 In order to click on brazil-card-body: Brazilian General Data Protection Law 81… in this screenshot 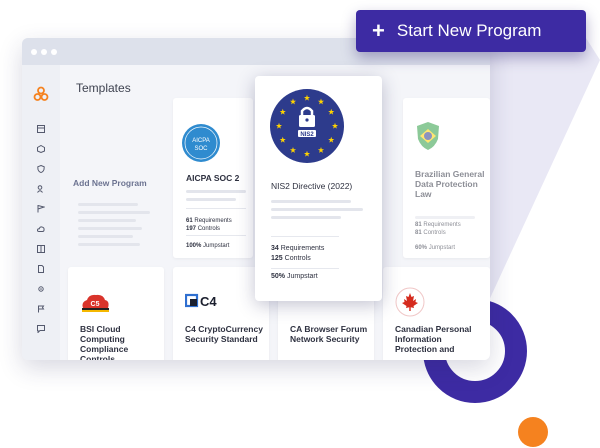, I will do `click(446, 178)`.